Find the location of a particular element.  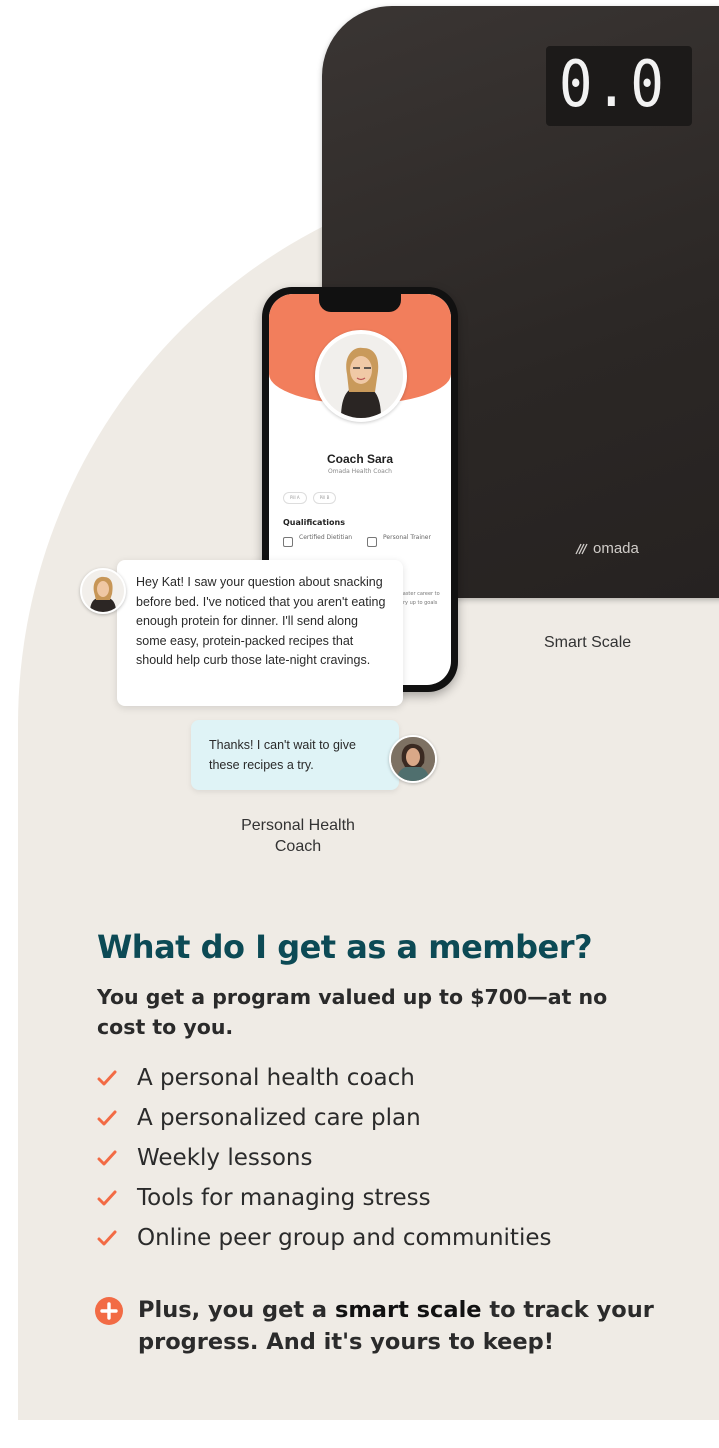

benefit-item: A personalized care plan is located at coordinates (324, 1118).